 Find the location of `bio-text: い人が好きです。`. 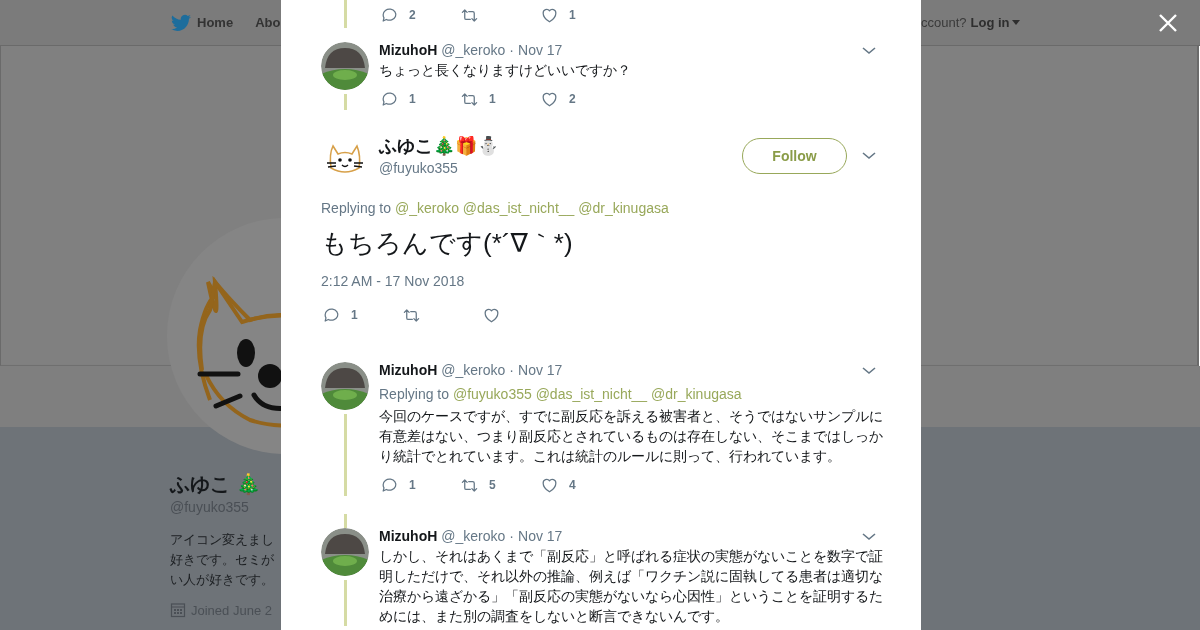

bio-text: い人が好きです。 is located at coordinates (222, 580).